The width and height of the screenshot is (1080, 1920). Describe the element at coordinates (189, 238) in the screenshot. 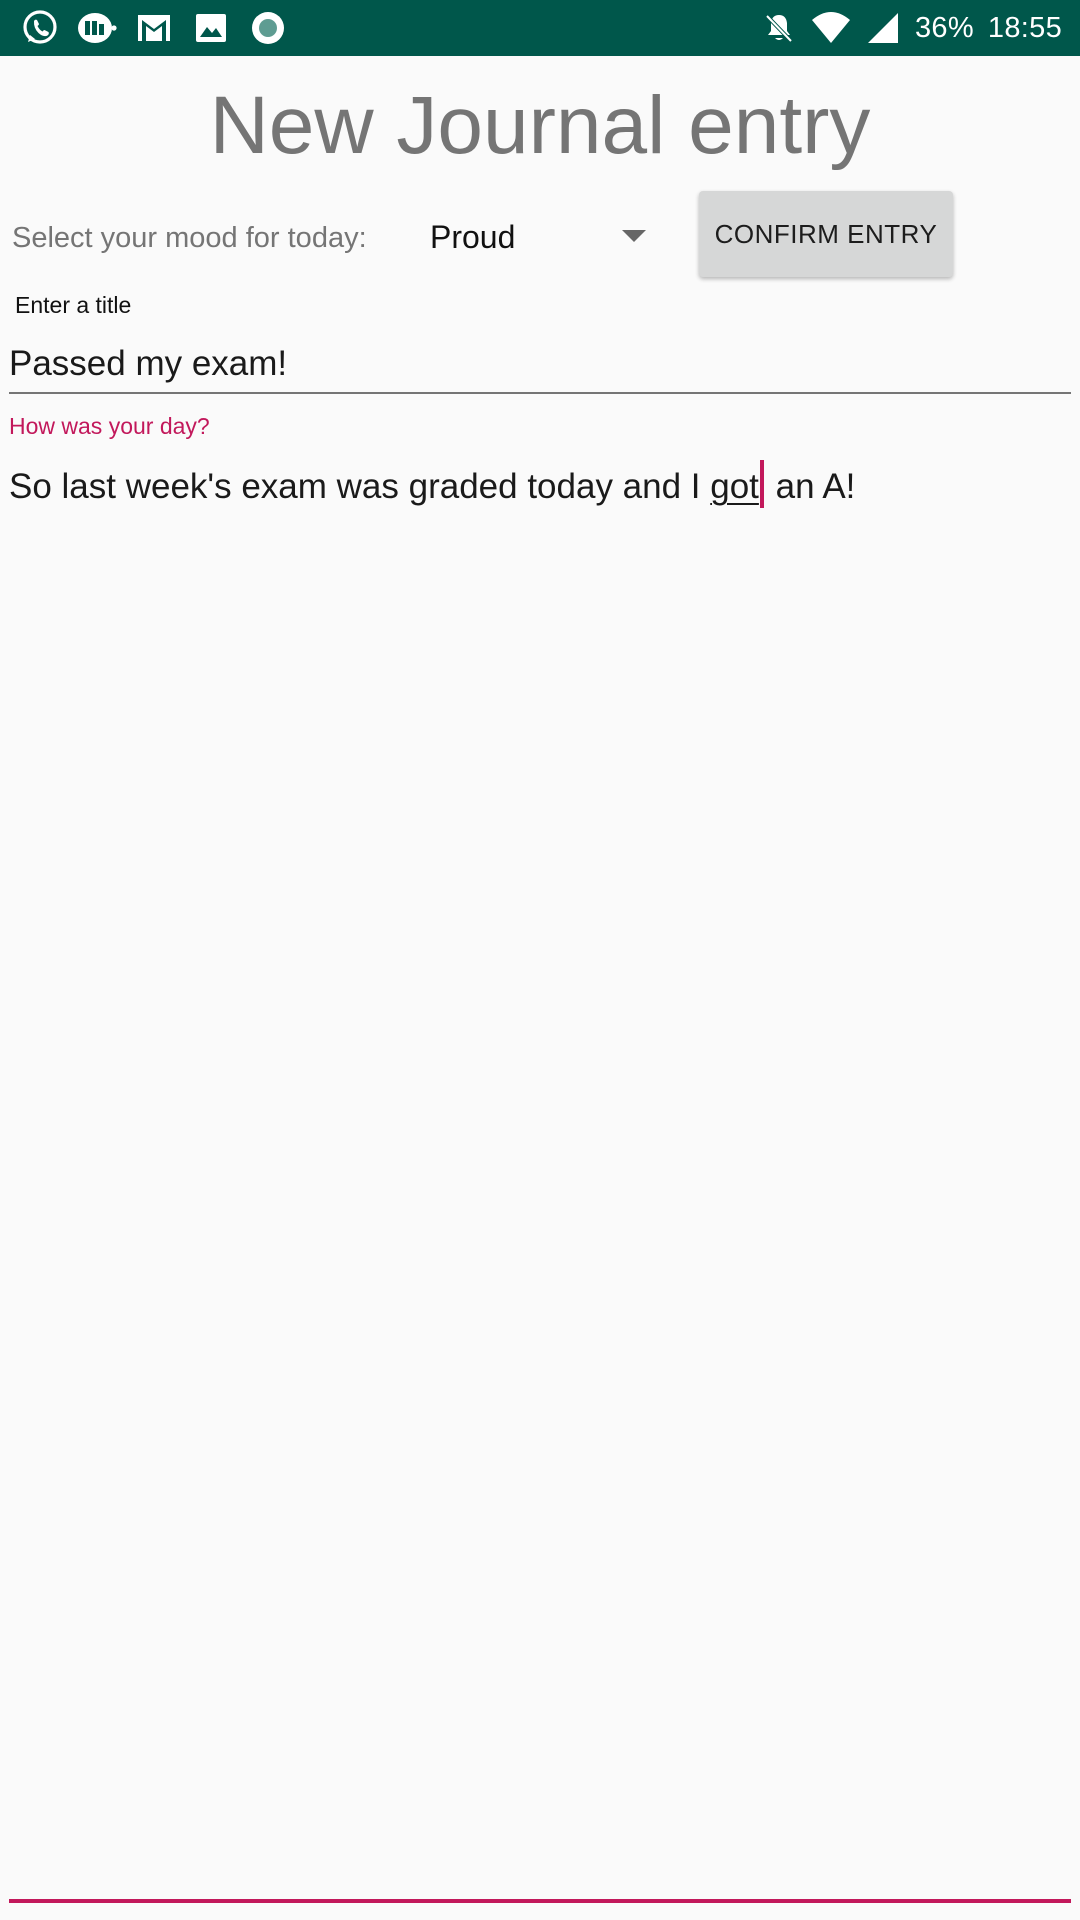

I see `mood-label: Select your mood for today:` at that location.